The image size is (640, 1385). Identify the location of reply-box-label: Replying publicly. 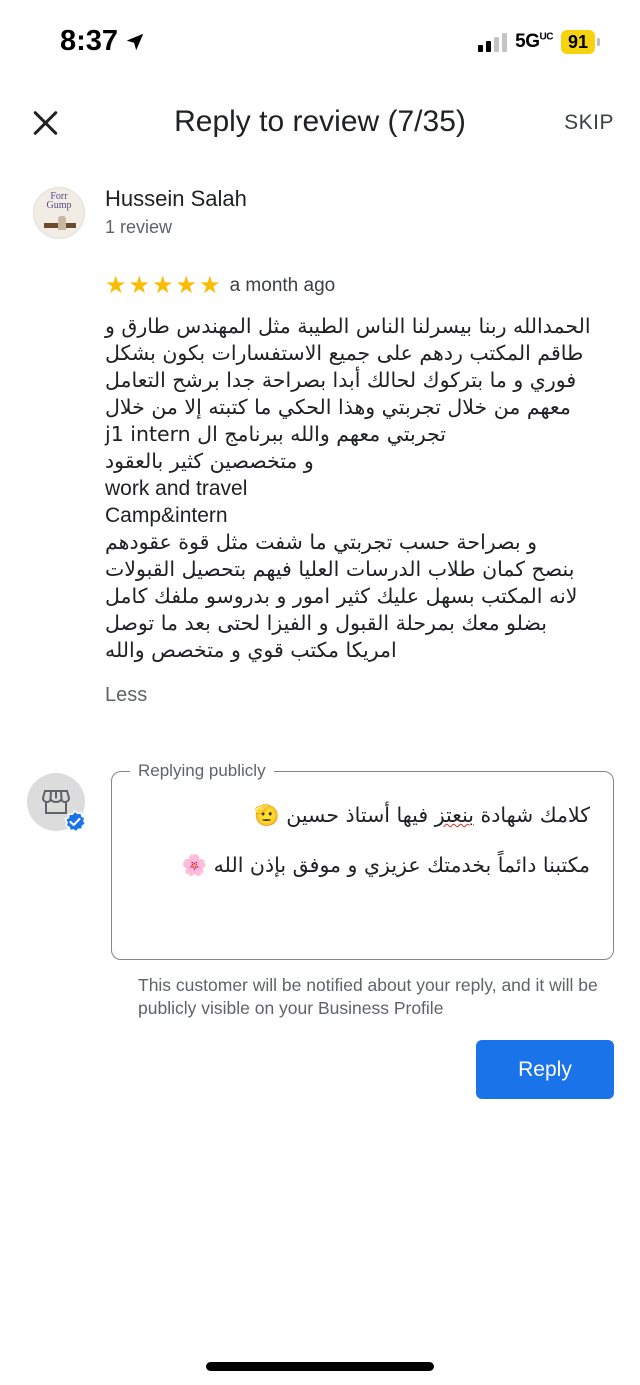
(202, 771).